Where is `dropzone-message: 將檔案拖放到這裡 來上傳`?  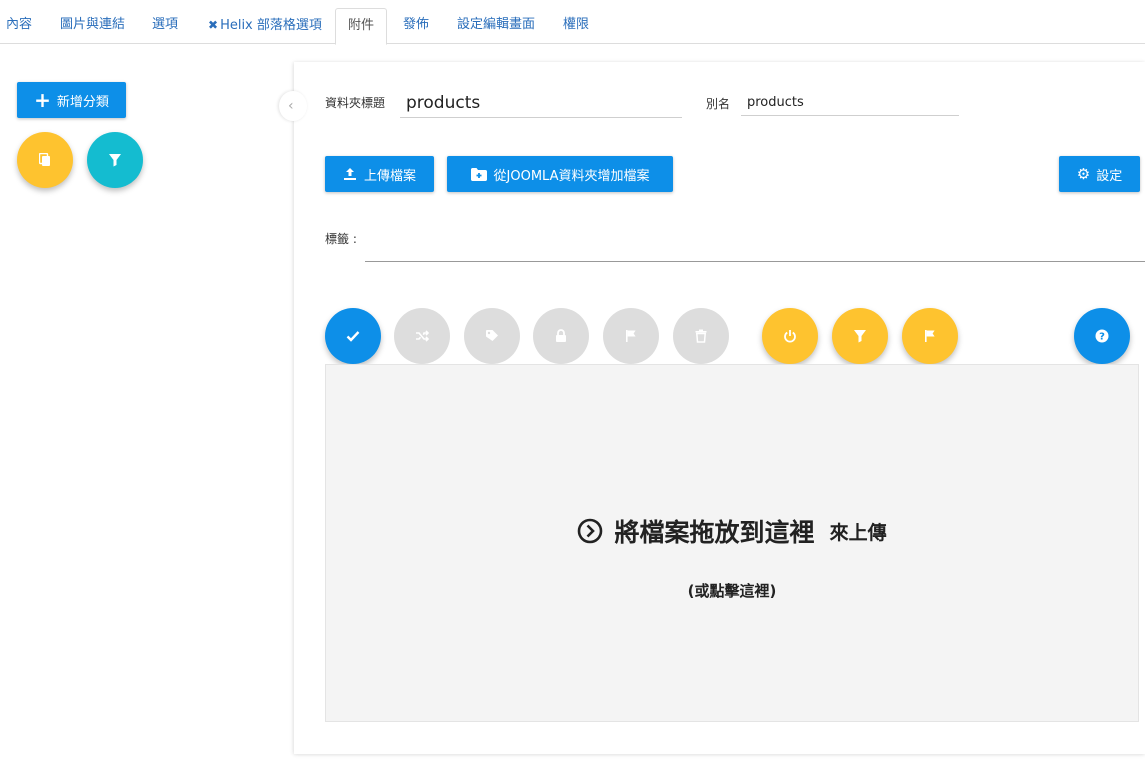 dropzone-message: 將檔案拖放到這裡 來上傳 is located at coordinates (732, 531).